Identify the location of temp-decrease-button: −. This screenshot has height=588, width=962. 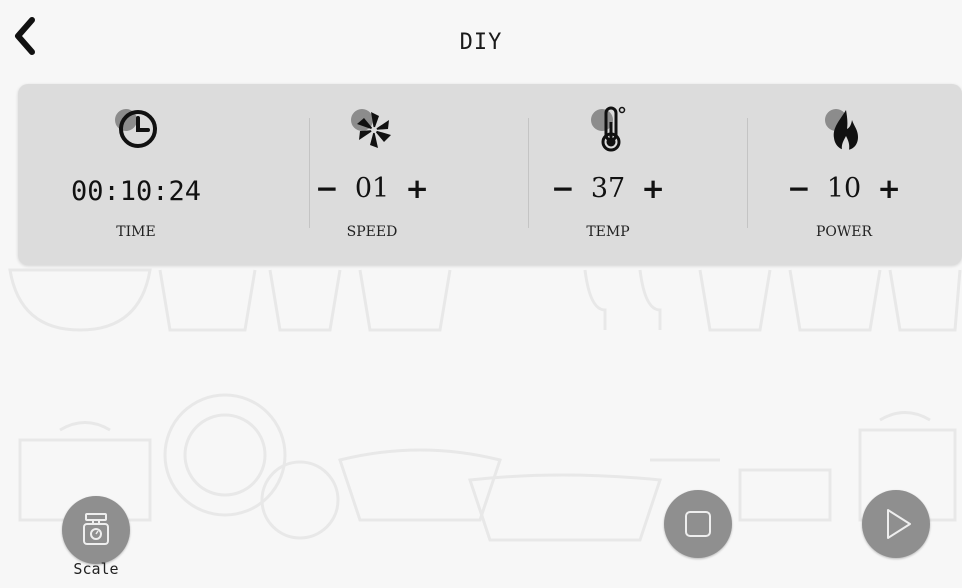
(563, 188).